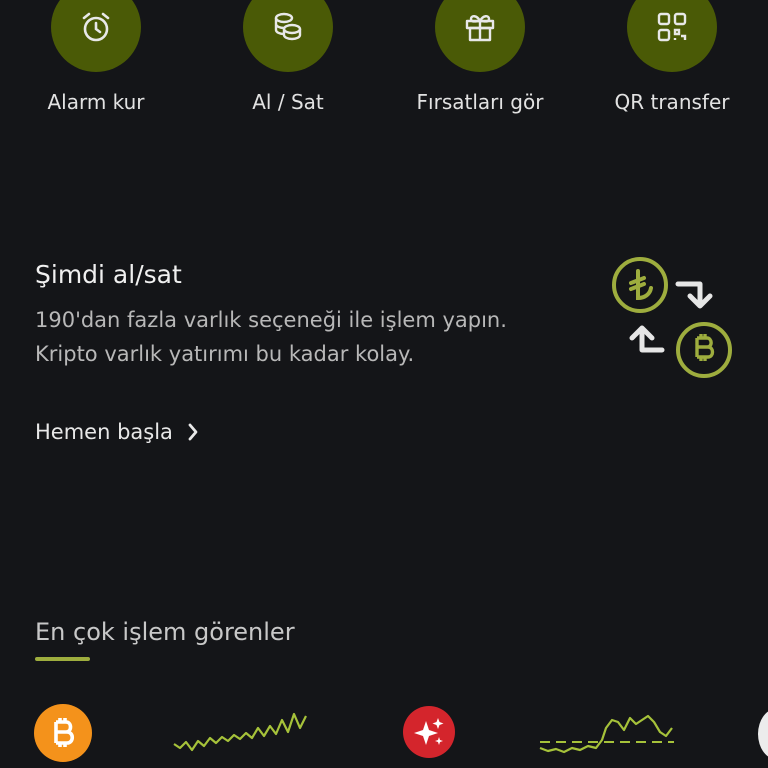 The height and width of the screenshot is (768, 768). What do you see at coordinates (288, 102) in the screenshot?
I see `quick-action-label: Al / Sat` at bounding box center [288, 102].